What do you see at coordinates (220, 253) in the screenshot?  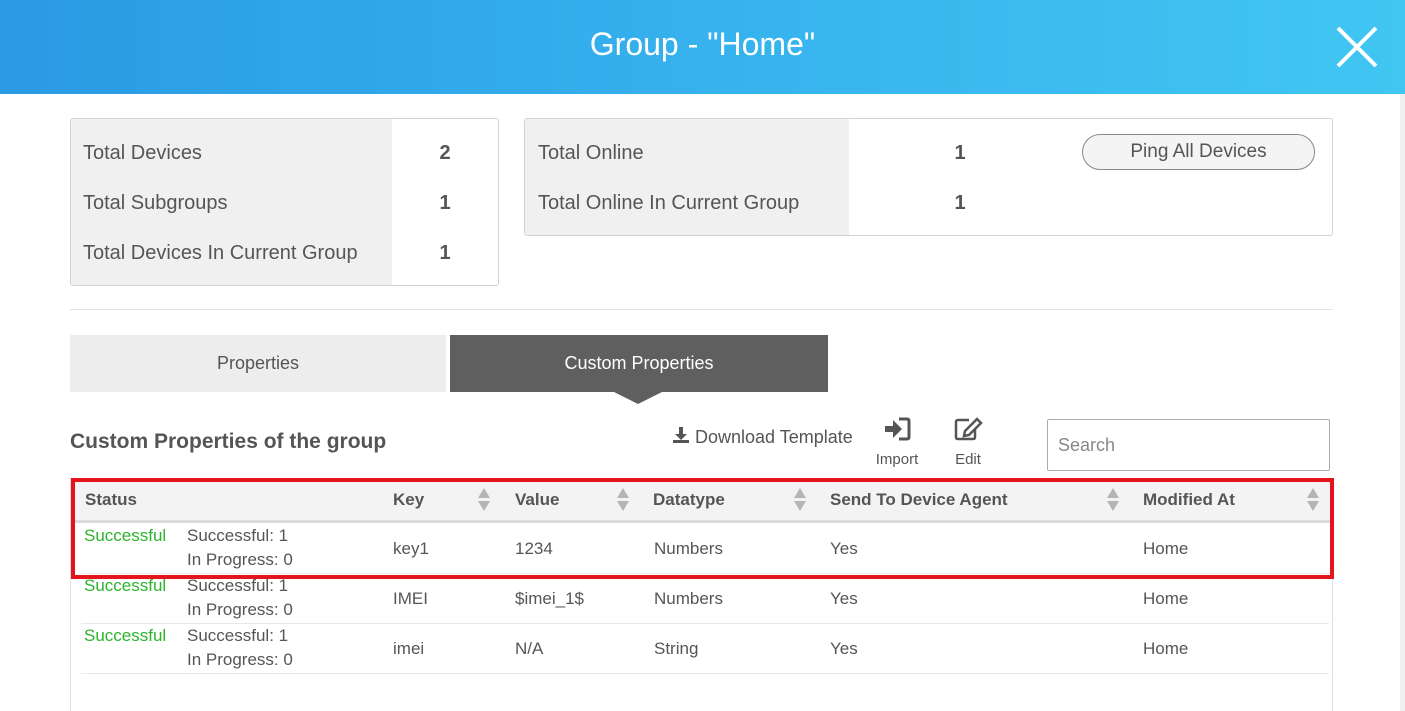 I see `summary-label: Total Devices In Current Group` at bounding box center [220, 253].